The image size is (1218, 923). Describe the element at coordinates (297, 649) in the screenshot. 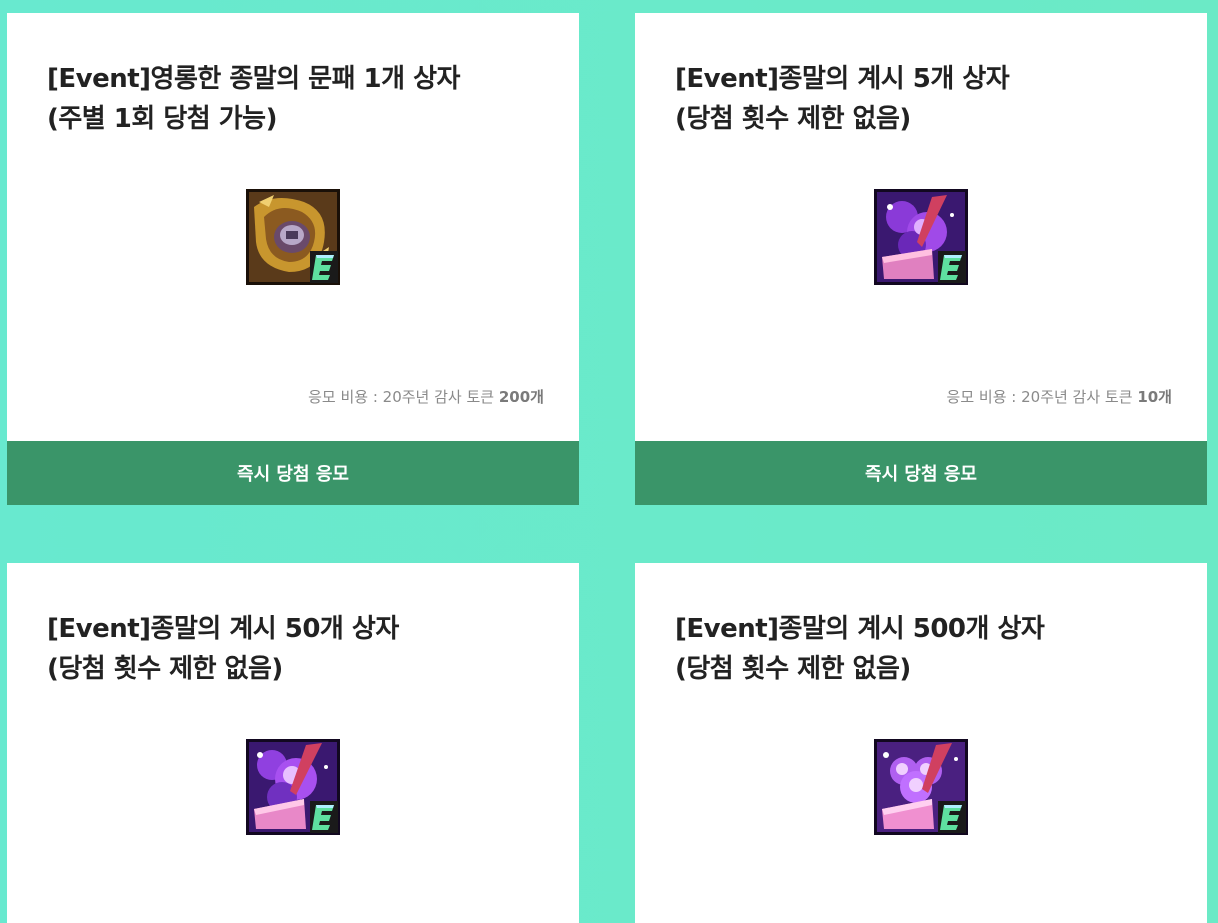

I see `card-title: [Event]종말의 계시 50개 상자 (당첨 횟수 제한 없음)` at that location.